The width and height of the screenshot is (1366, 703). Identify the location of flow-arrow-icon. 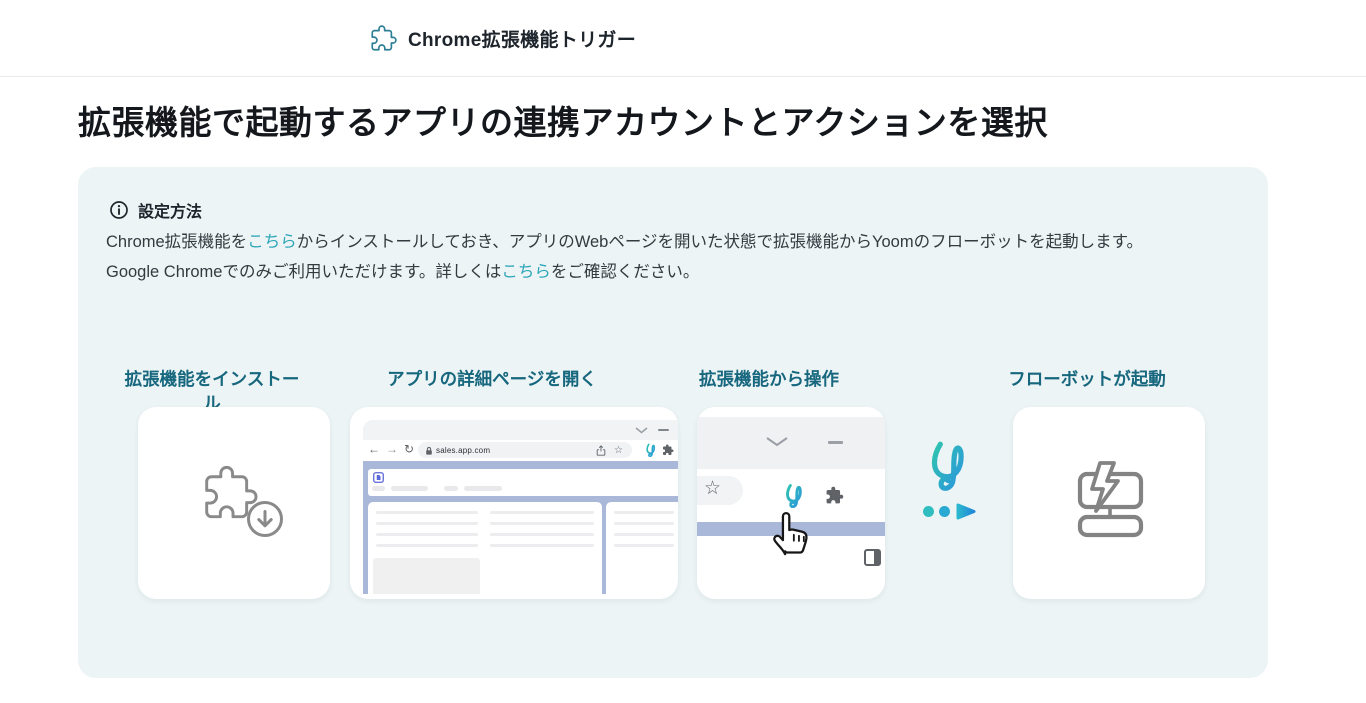
(966, 511).